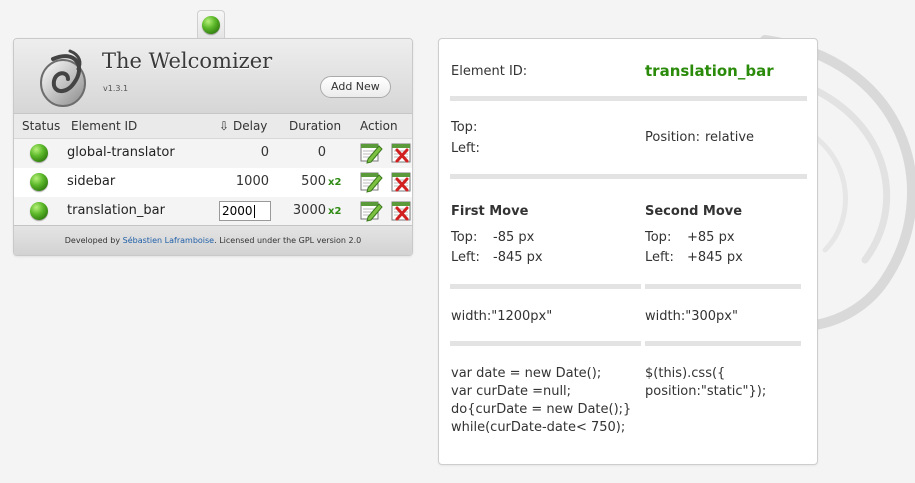 Image resolution: width=915 pixels, height=483 pixels. I want to click on second-move-title: Second Move, so click(694, 211).